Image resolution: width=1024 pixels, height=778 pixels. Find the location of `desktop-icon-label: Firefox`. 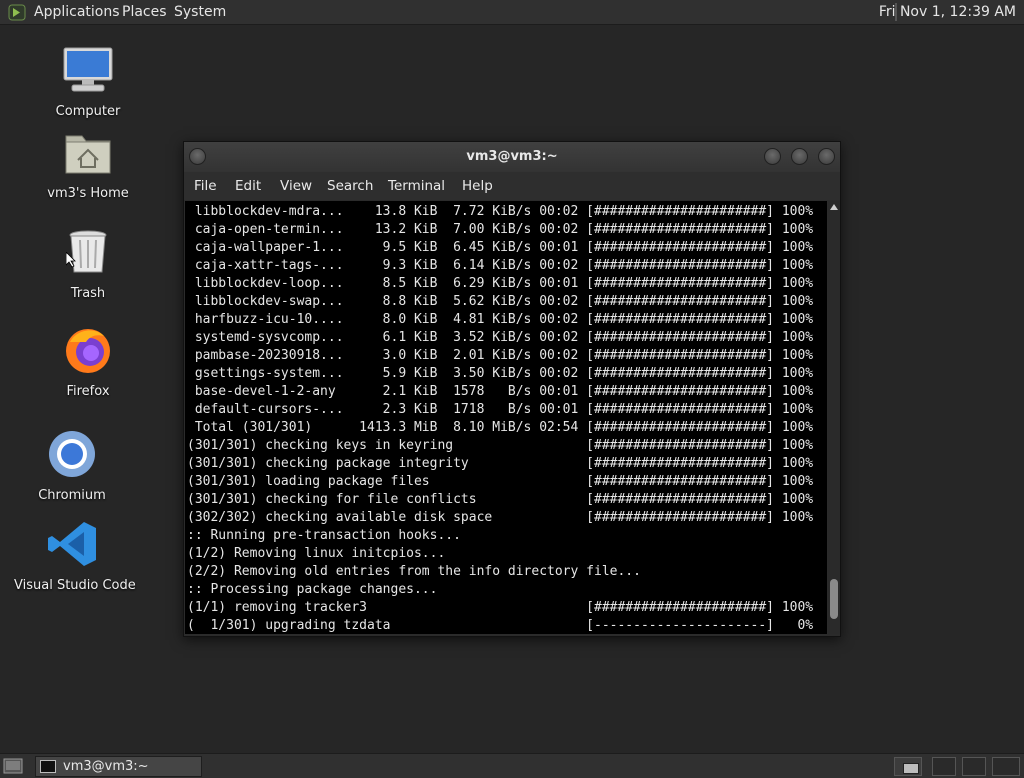

desktop-icon-label: Firefox is located at coordinates (88, 391).